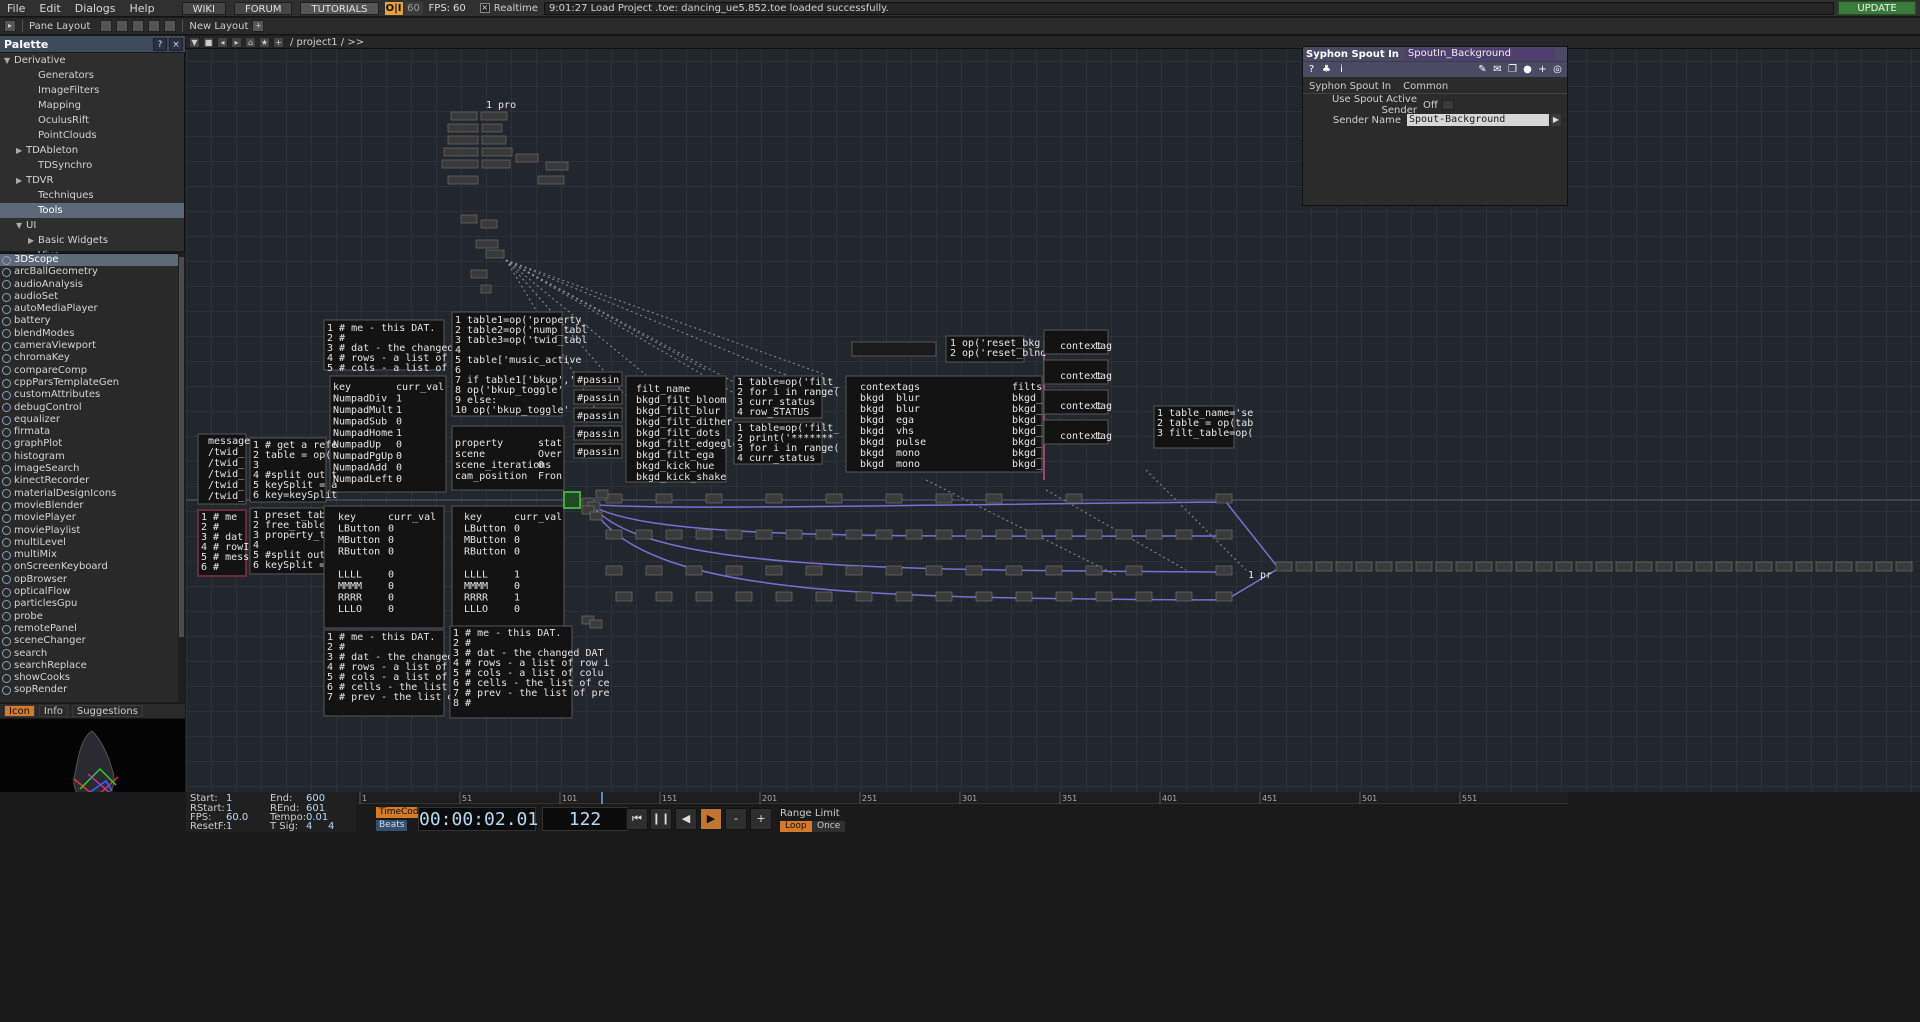 The height and width of the screenshot is (1022, 1920). Describe the element at coordinates (331, 826) in the screenshot. I see `tsig-value-b: 4` at that location.